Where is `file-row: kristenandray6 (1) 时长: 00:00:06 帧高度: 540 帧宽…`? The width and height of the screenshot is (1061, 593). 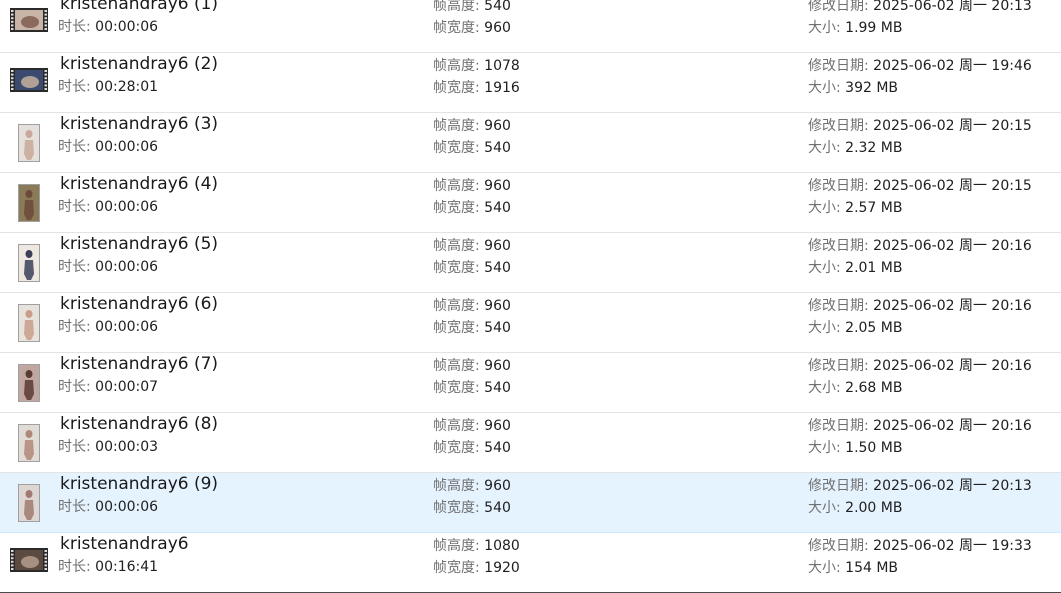
file-row: kristenandray6 (1) 时长: 00:00:06 帧高度: 540 帧宽… is located at coordinates (530, 26).